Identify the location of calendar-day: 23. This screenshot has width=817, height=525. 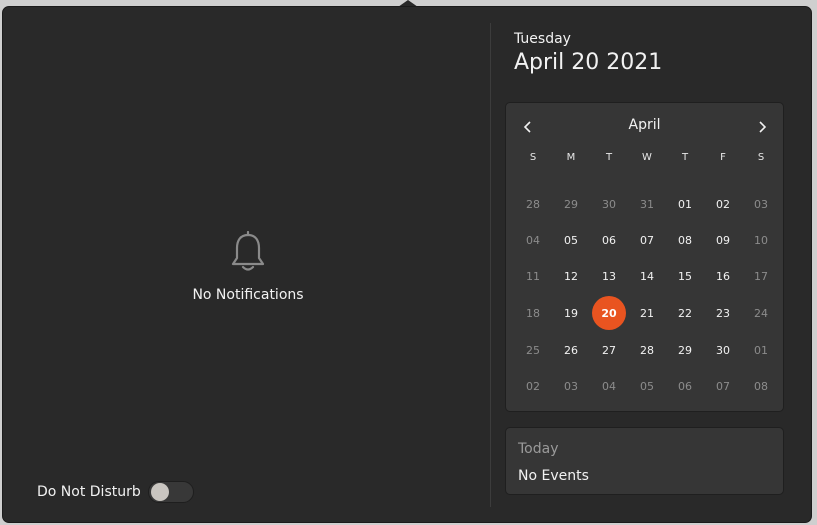
(723, 313).